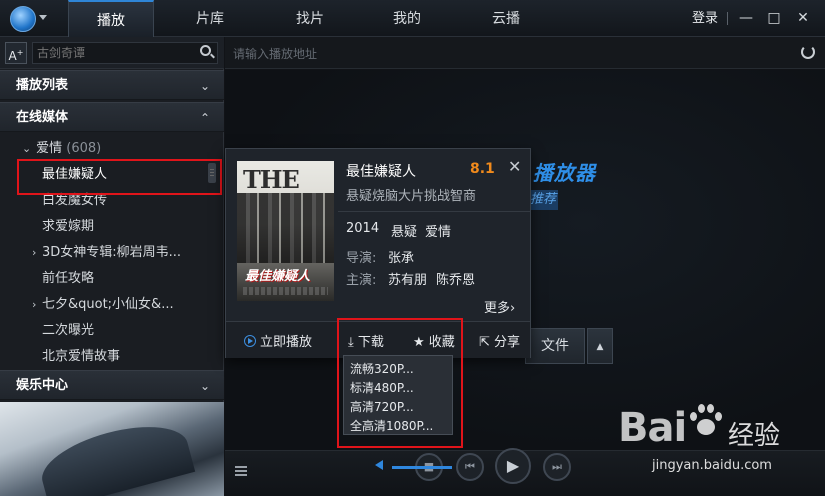  Describe the element at coordinates (564, 173) in the screenshot. I see `brand-text: 播放器` at that location.